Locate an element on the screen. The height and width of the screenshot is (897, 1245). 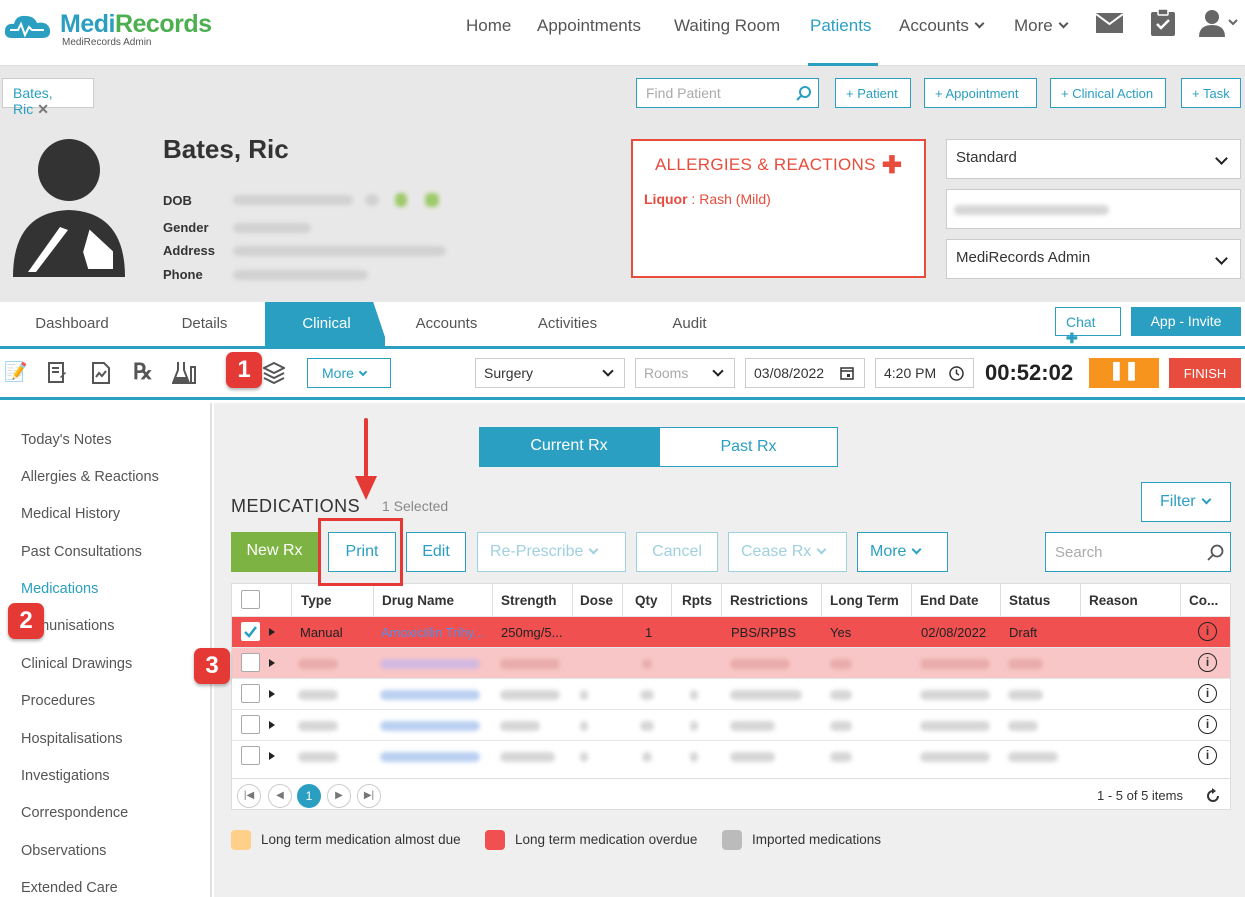
nav-appointments: Appointments is located at coordinates (589, 26).